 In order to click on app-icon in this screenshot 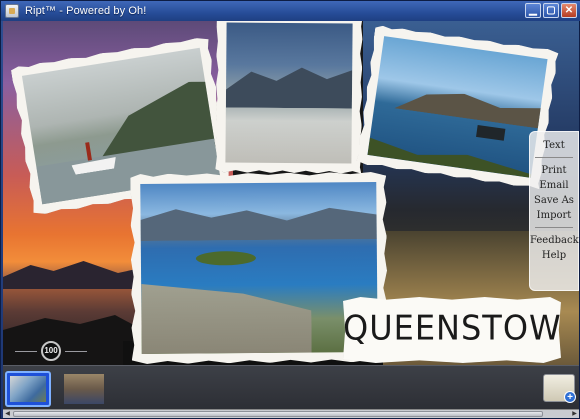, I will do `click(12, 11)`.